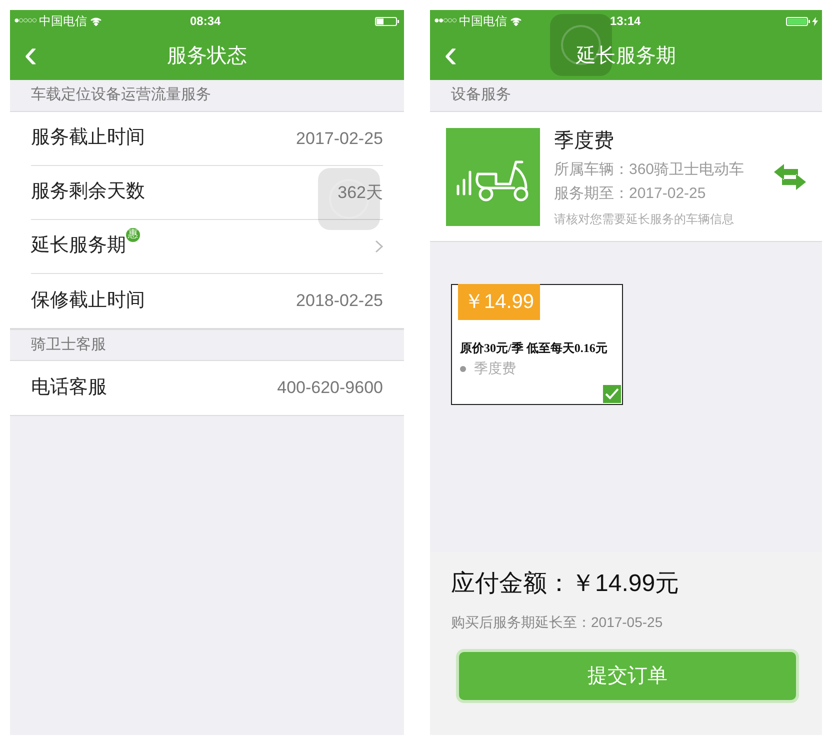 The image size is (831, 741). Describe the element at coordinates (339, 301) in the screenshot. I see `row-value: 2018-02-25` at that location.